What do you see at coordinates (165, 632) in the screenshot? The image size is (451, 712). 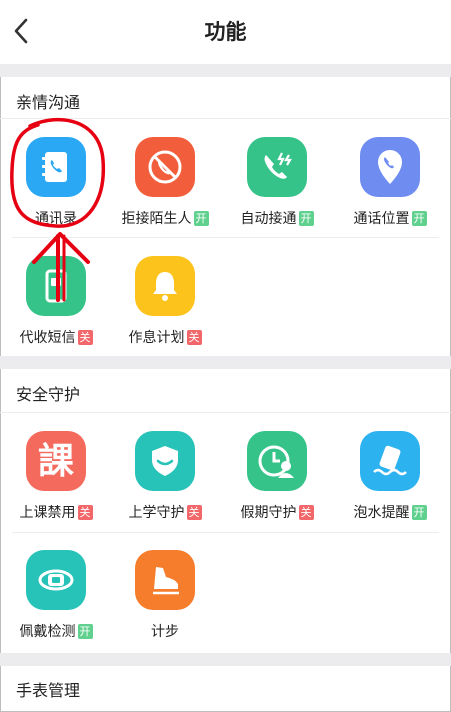 I see `feature-label: 计步` at bounding box center [165, 632].